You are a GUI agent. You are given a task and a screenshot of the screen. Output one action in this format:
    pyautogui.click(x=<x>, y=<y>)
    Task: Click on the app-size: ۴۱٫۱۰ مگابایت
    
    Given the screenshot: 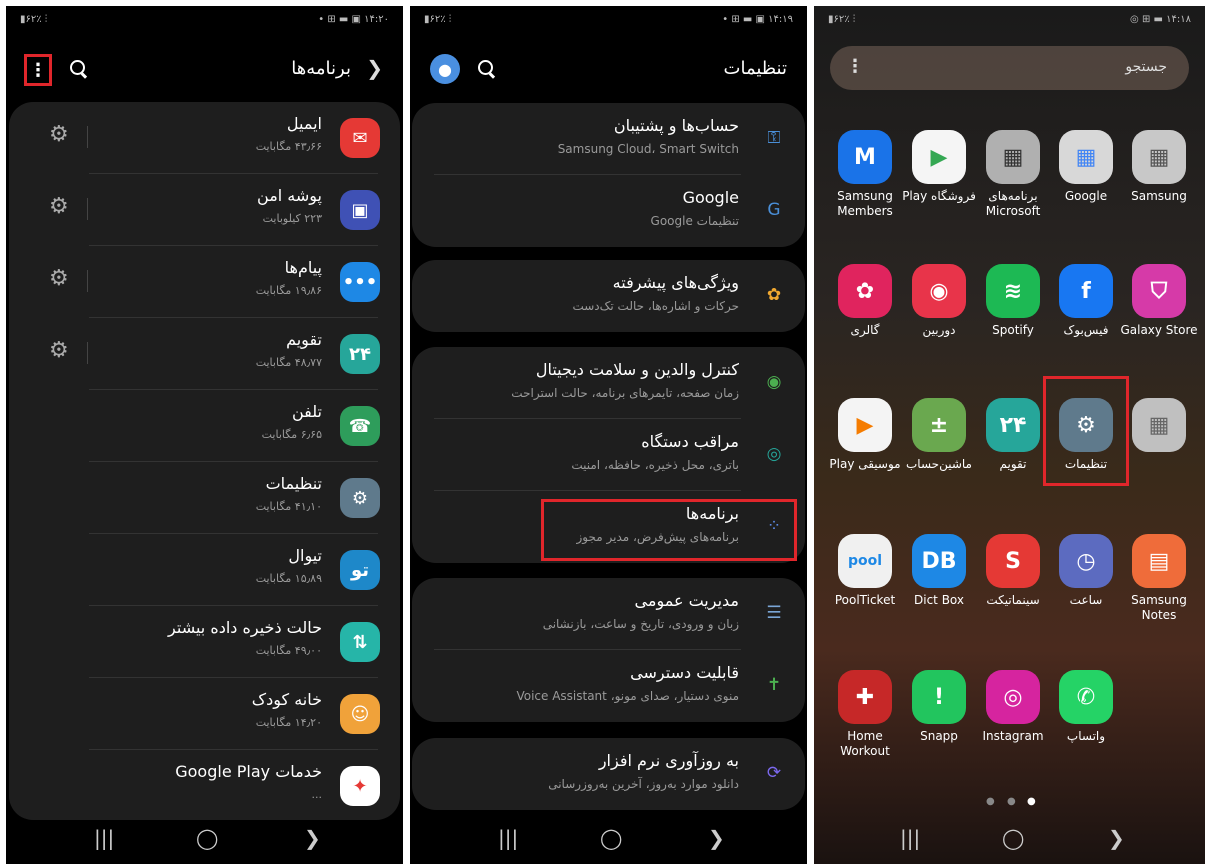 What is the action you would take?
    pyautogui.click(x=288, y=506)
    